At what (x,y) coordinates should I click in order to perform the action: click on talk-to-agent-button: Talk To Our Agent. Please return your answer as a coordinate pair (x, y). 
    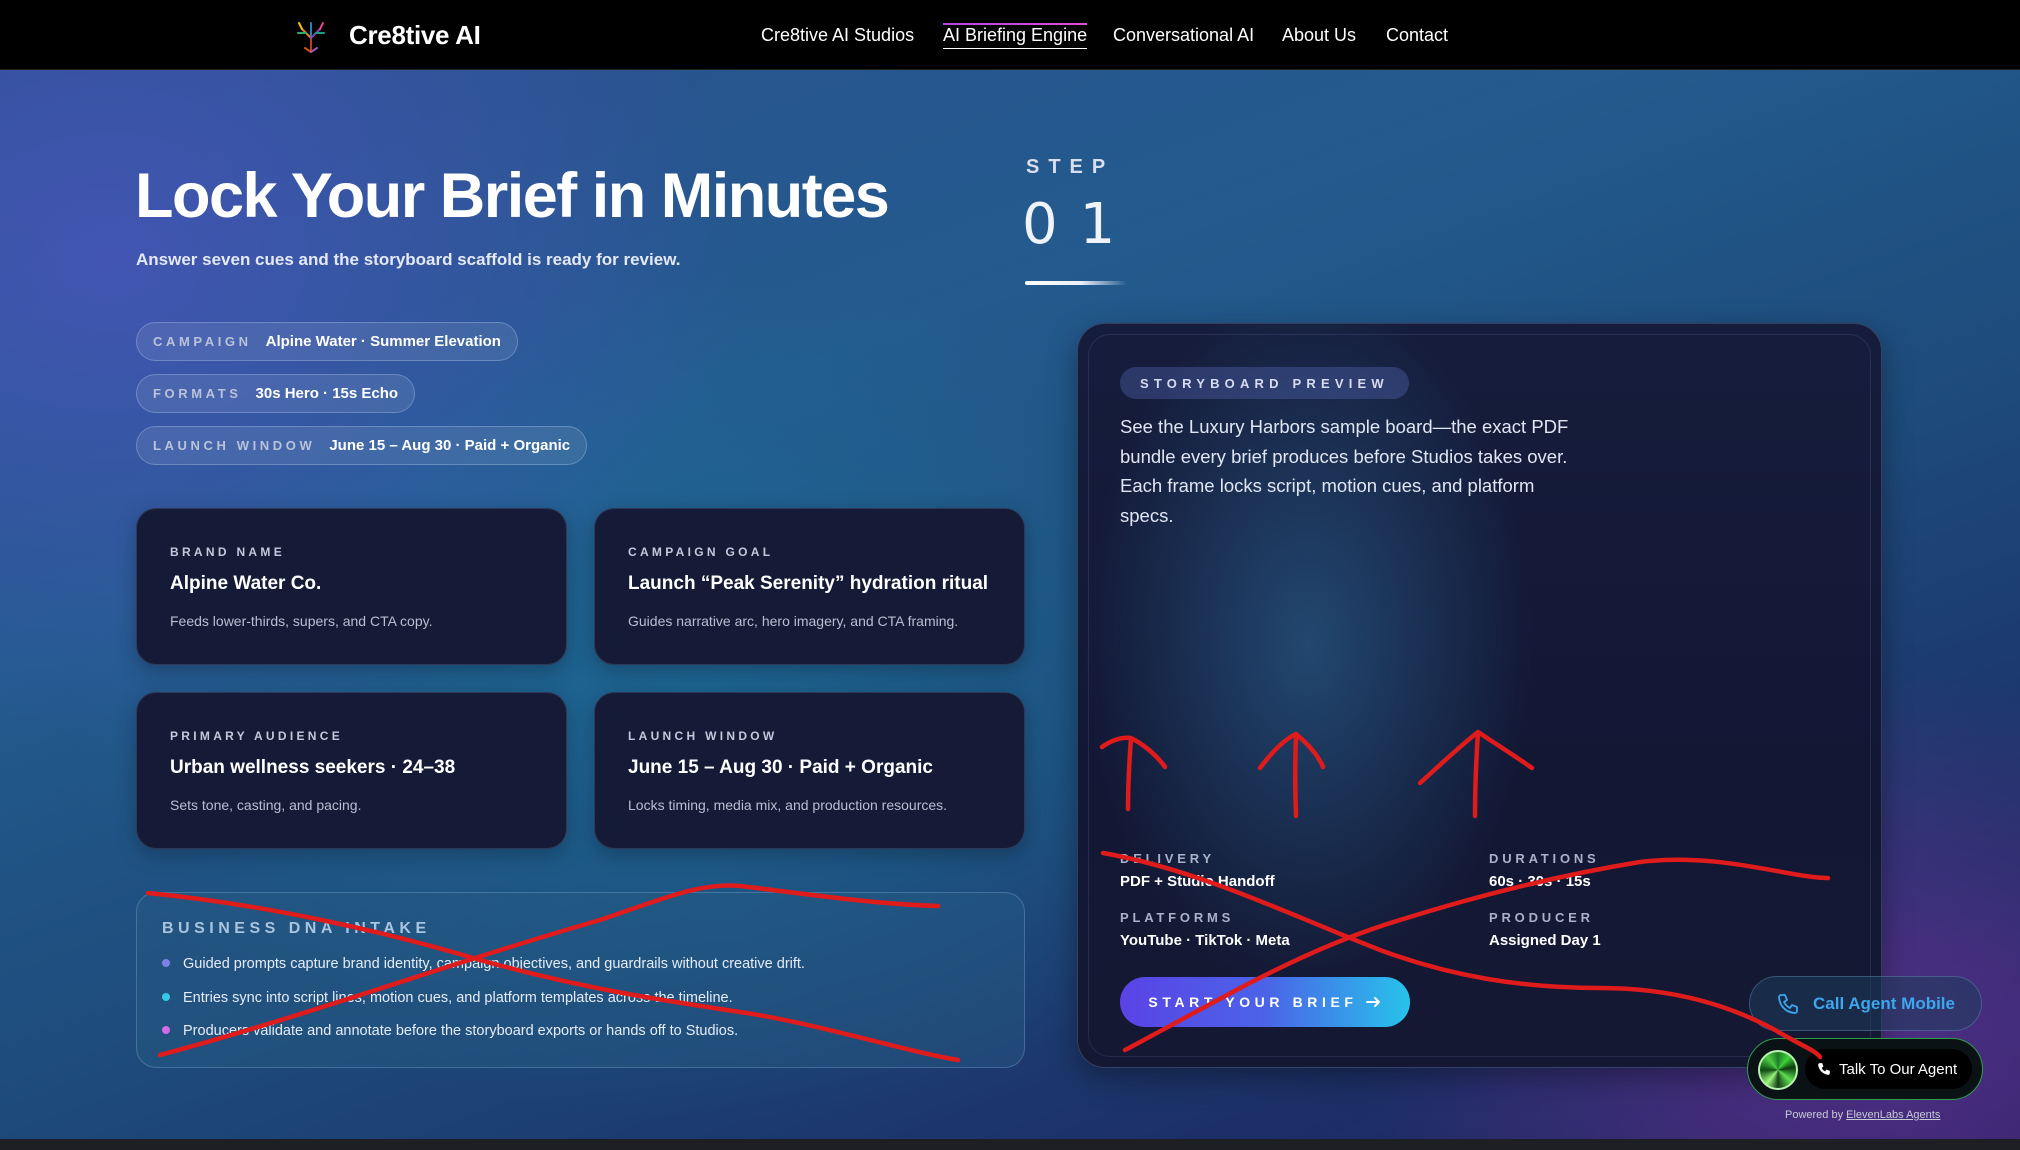
    Looking at the image, I should click on (1888, 1069).